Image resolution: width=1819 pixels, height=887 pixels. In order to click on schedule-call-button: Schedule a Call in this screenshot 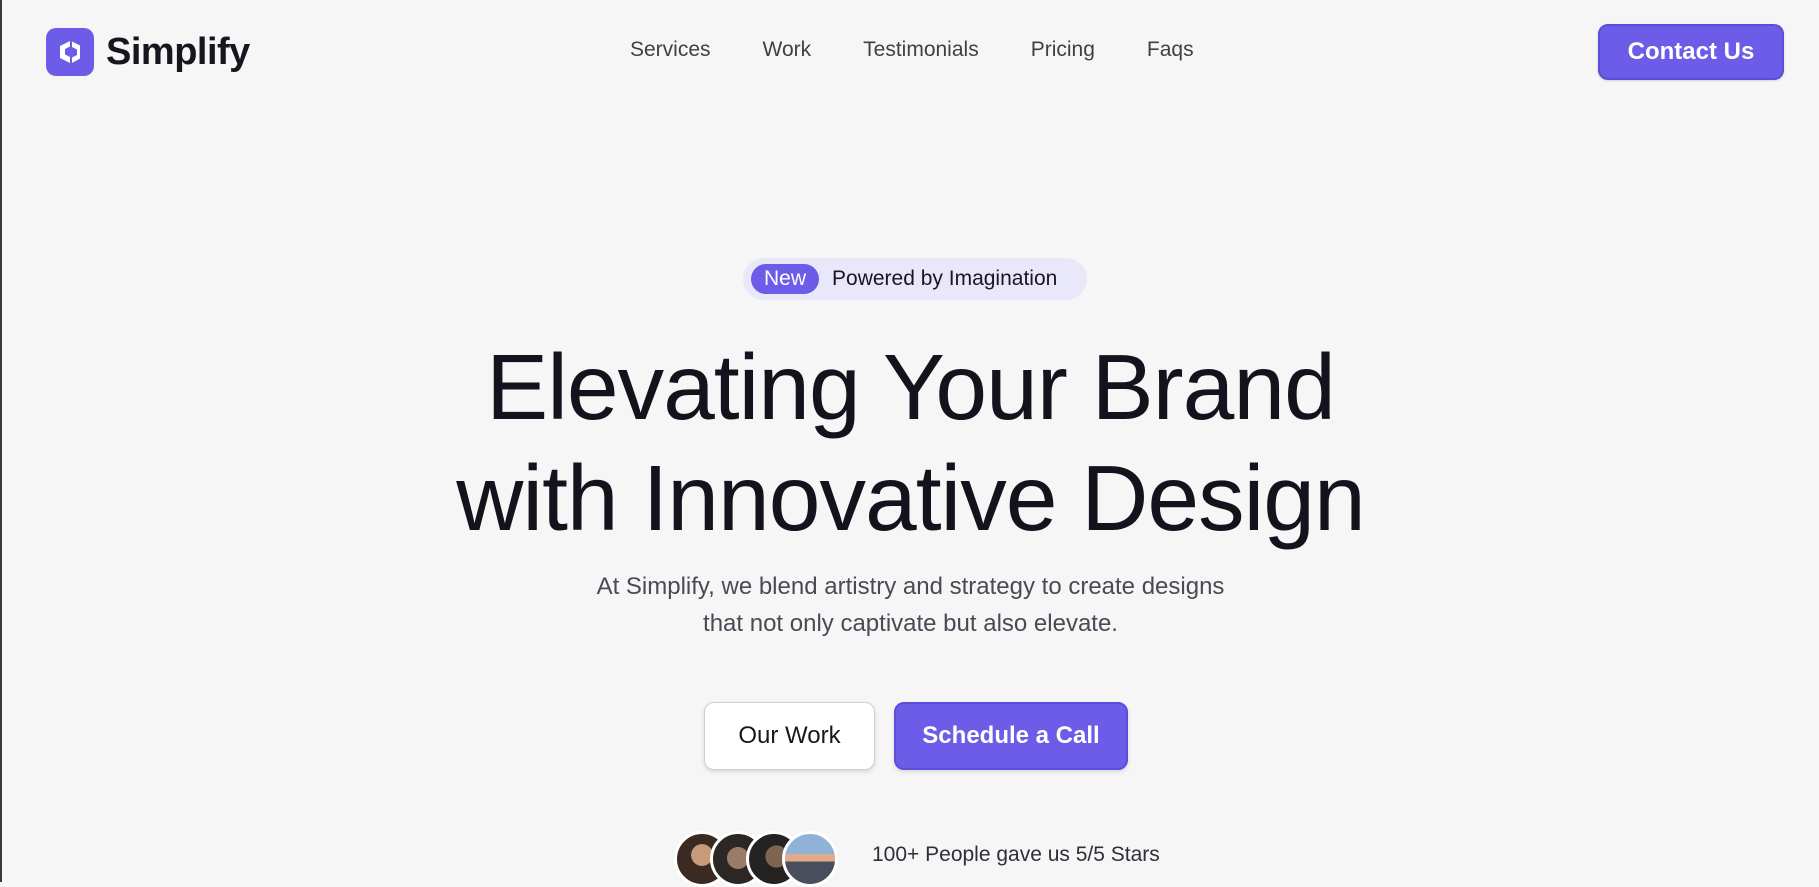, I will do `click(1011, 736)`.